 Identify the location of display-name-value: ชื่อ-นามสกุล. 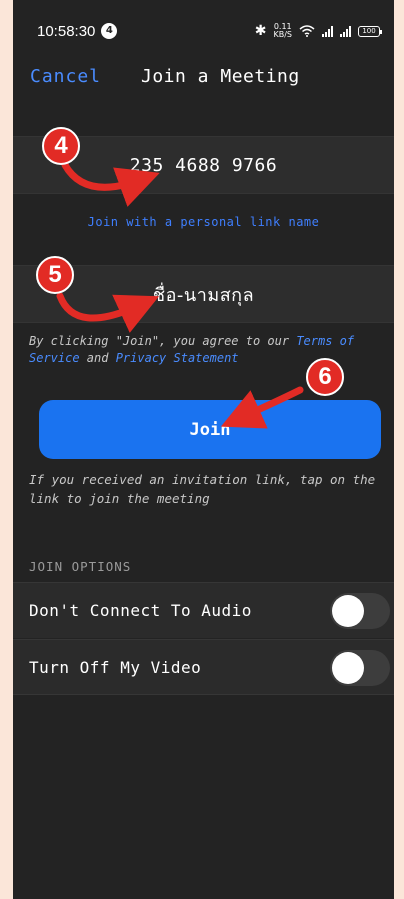
(203, 295).